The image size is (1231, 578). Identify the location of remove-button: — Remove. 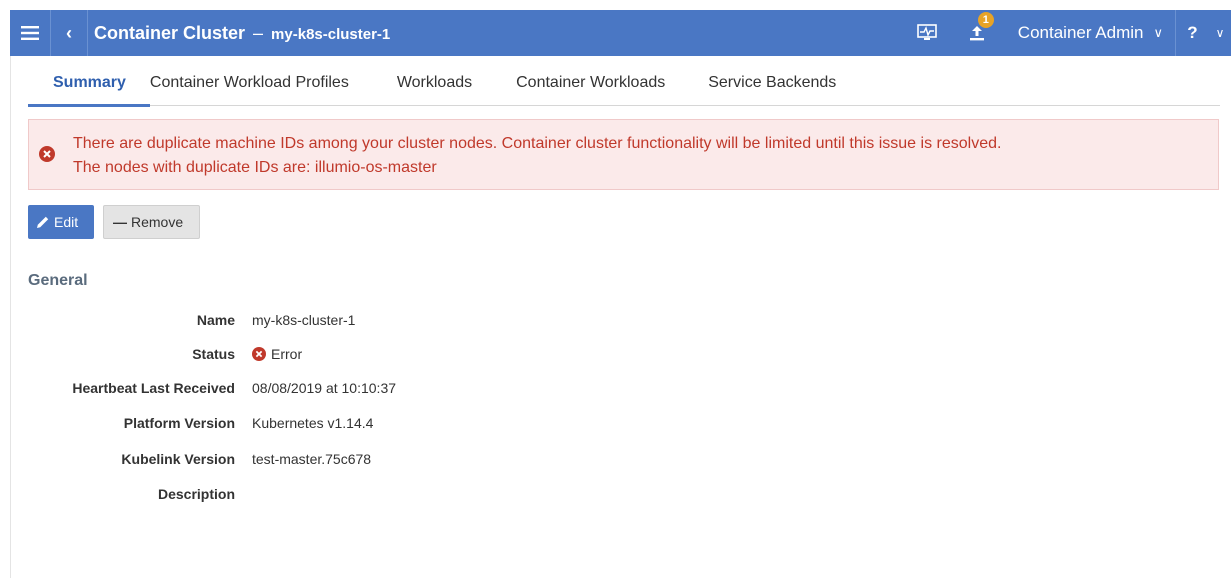
(151, 222).